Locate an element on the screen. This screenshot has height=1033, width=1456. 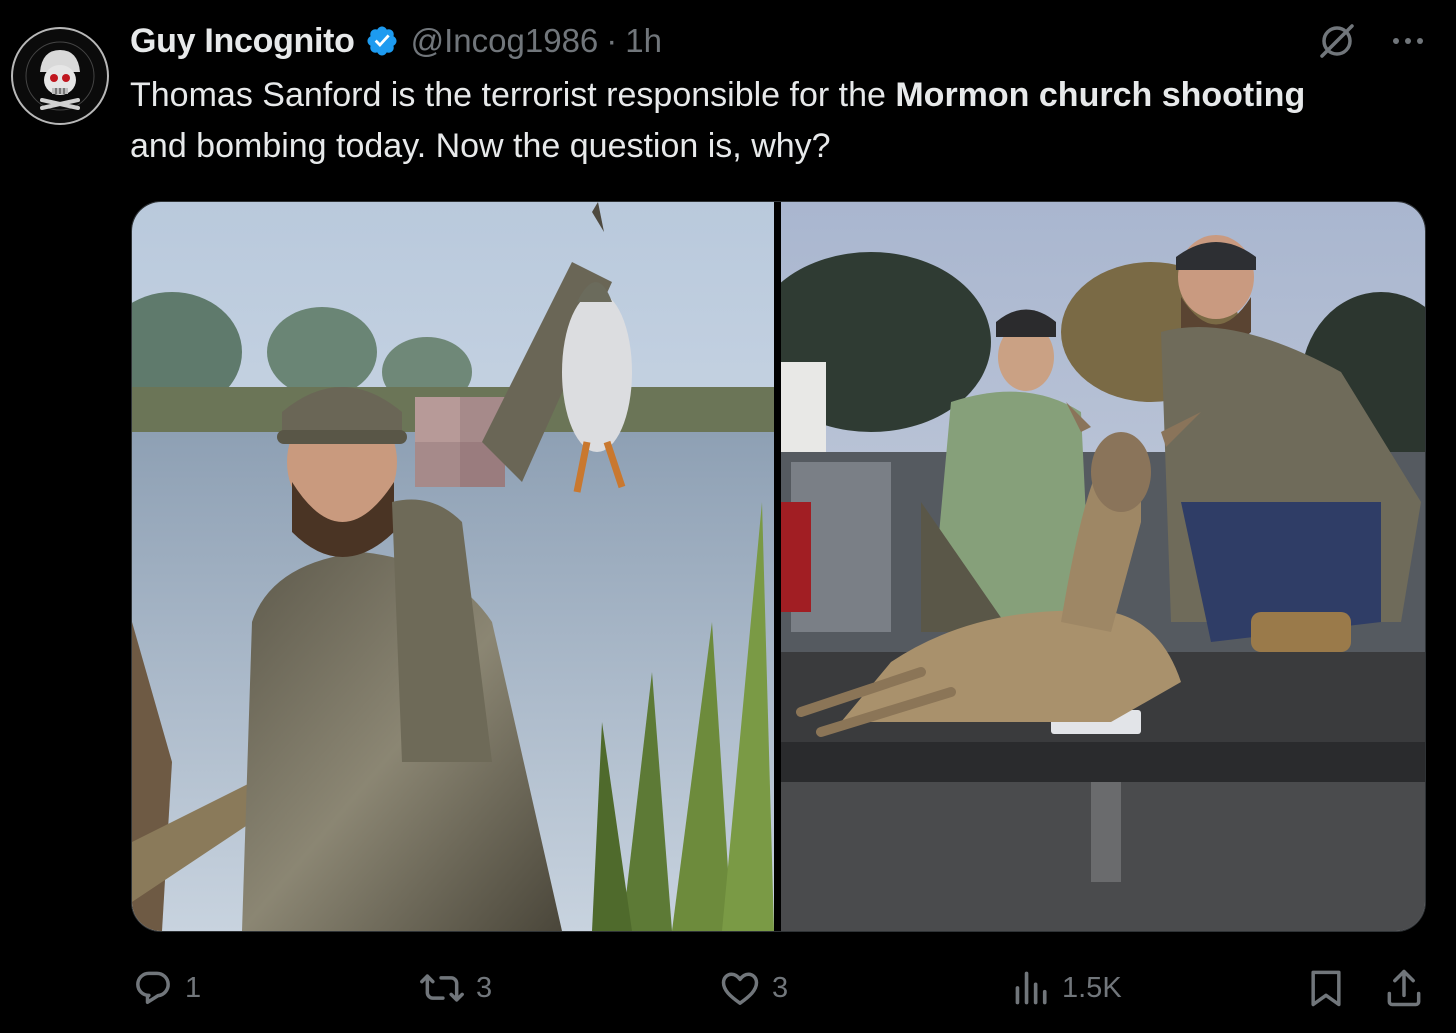
avatar is located at coordinates (60, 76).